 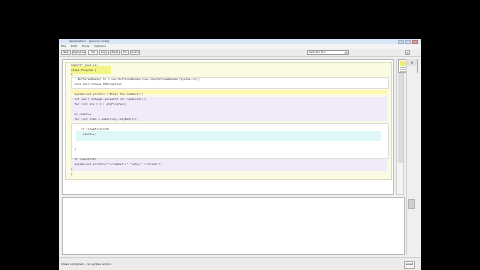 I want to click on status-message: Class compiled - no syntax errors, so click(x=86, y=264).